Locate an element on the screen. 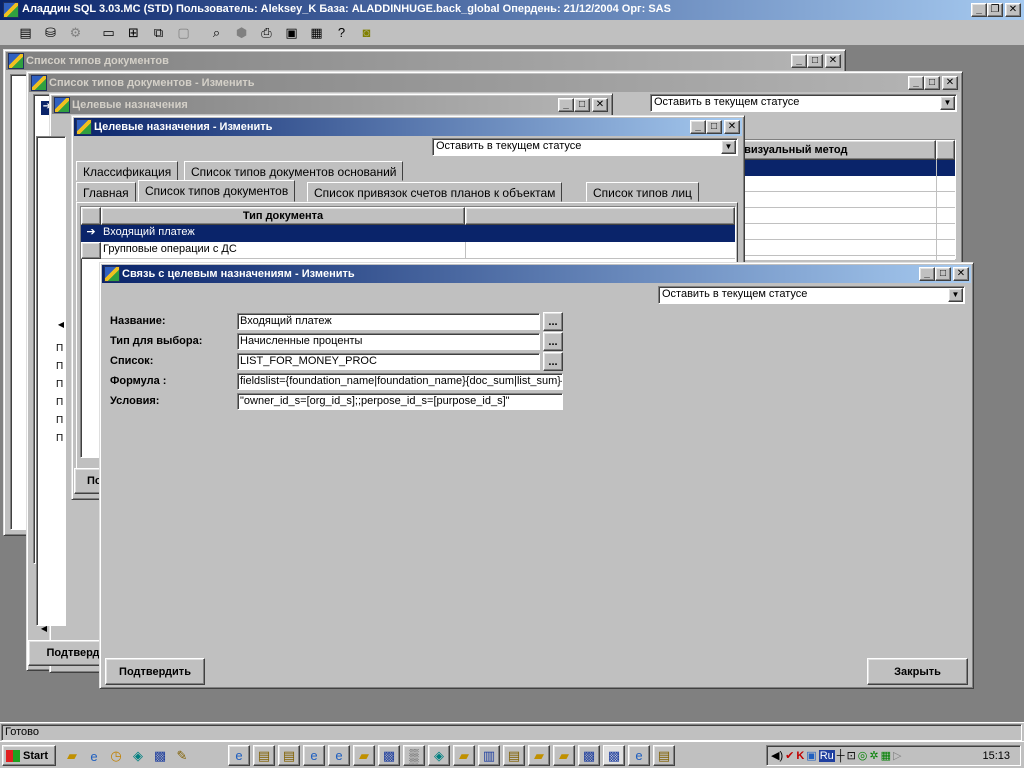 Image resolution: width=1024 pixels, height=768 pixels. database-icon: ⛁ is located at coordinates (50, 33).